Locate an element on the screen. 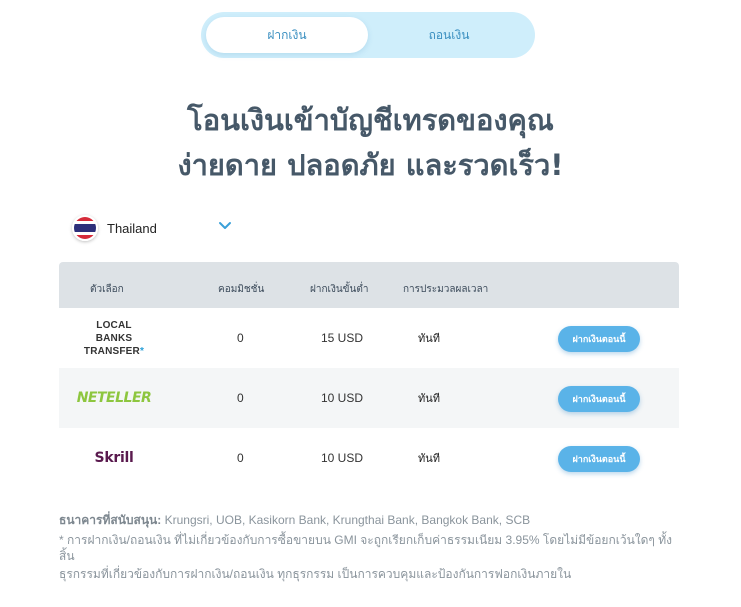  deposit-withdraw-tabs: ฝากเงิน ถอนเงิน is located at coordinates (368, 35).